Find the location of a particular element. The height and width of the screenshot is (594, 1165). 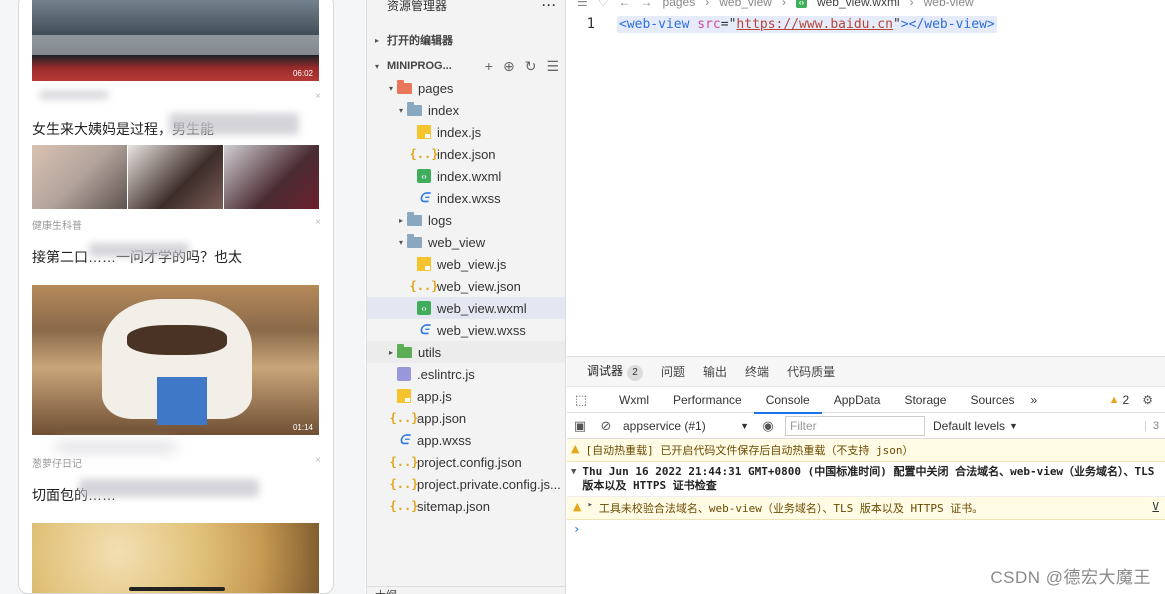

tab-debugger: 调试器 2 is located at coordinates (615, 371).